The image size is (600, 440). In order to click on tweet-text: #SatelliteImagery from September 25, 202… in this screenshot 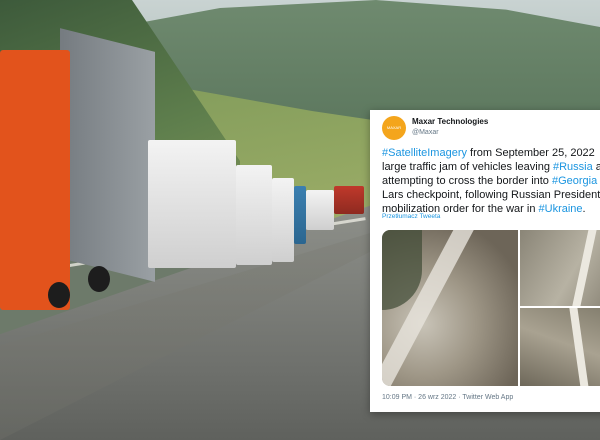, I will do `click(491, 181)`.